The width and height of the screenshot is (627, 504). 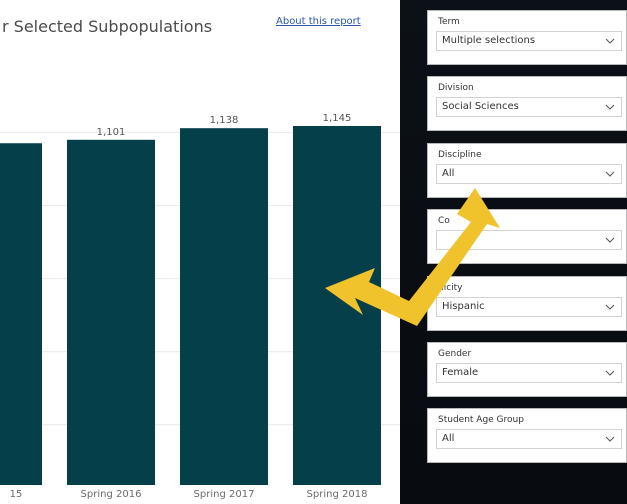 What do you see at coordinates (107, 26) in the screenshot?
I see `page-title: r Selected Subpopulations` at bounding box center [107, 26].